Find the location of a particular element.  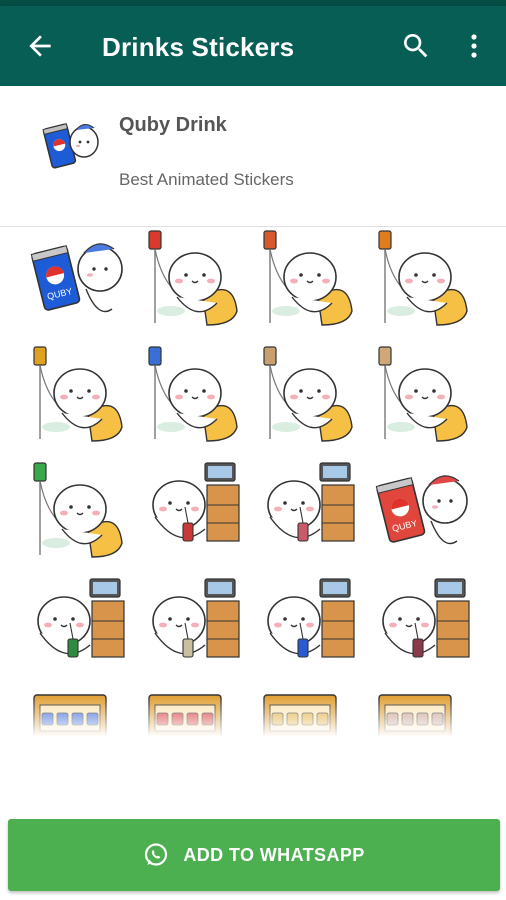

search-icon is located at coordinates (416, 46).